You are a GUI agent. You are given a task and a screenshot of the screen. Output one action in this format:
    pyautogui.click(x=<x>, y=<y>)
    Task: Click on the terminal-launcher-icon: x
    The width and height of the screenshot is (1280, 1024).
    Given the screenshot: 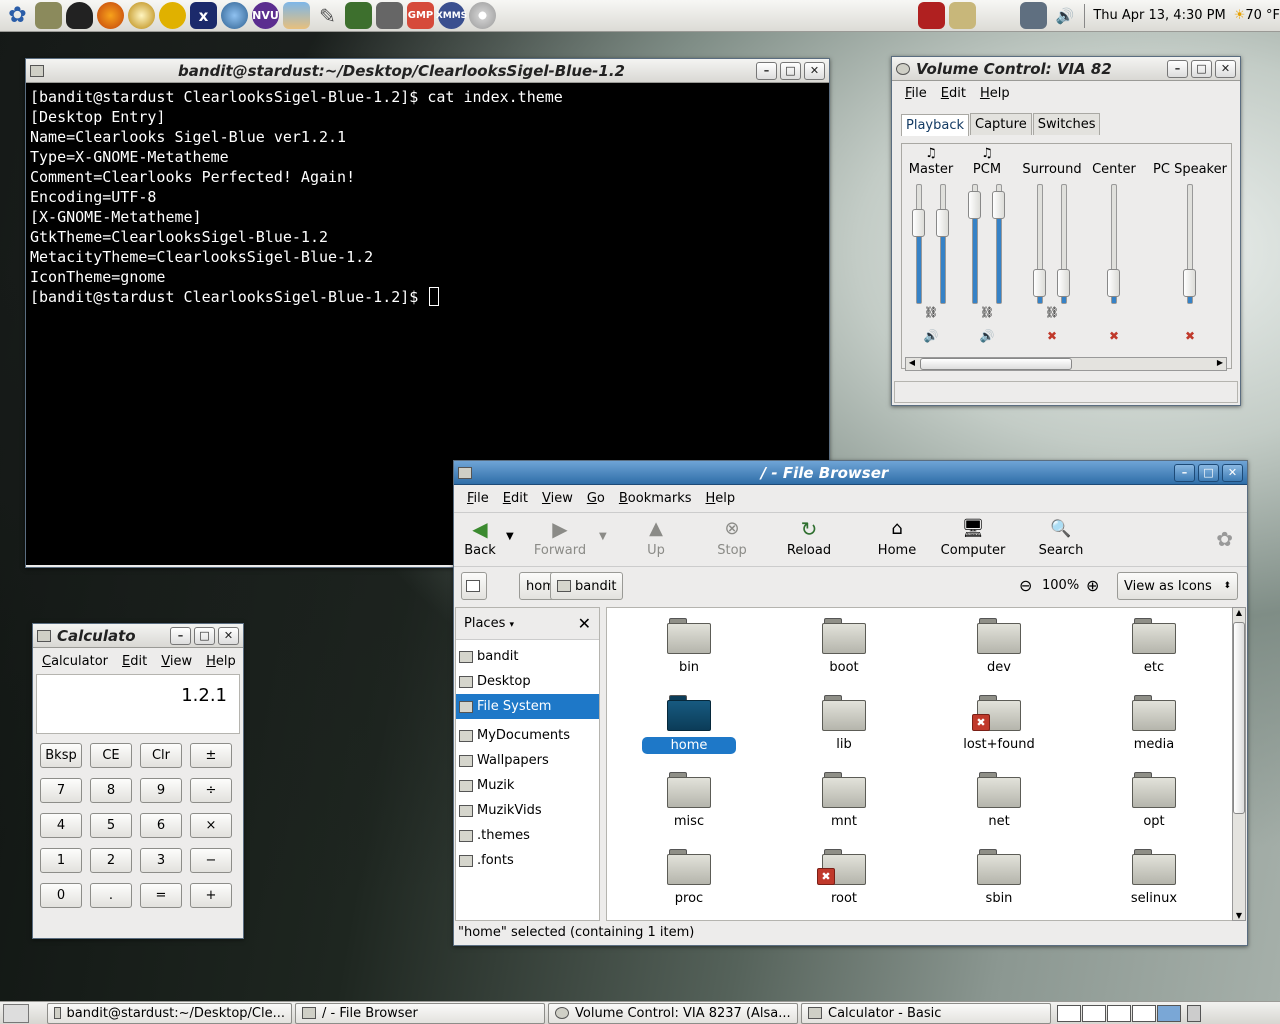 What is the action you would take?
    pyautogui.click(x=203, y=15)
    